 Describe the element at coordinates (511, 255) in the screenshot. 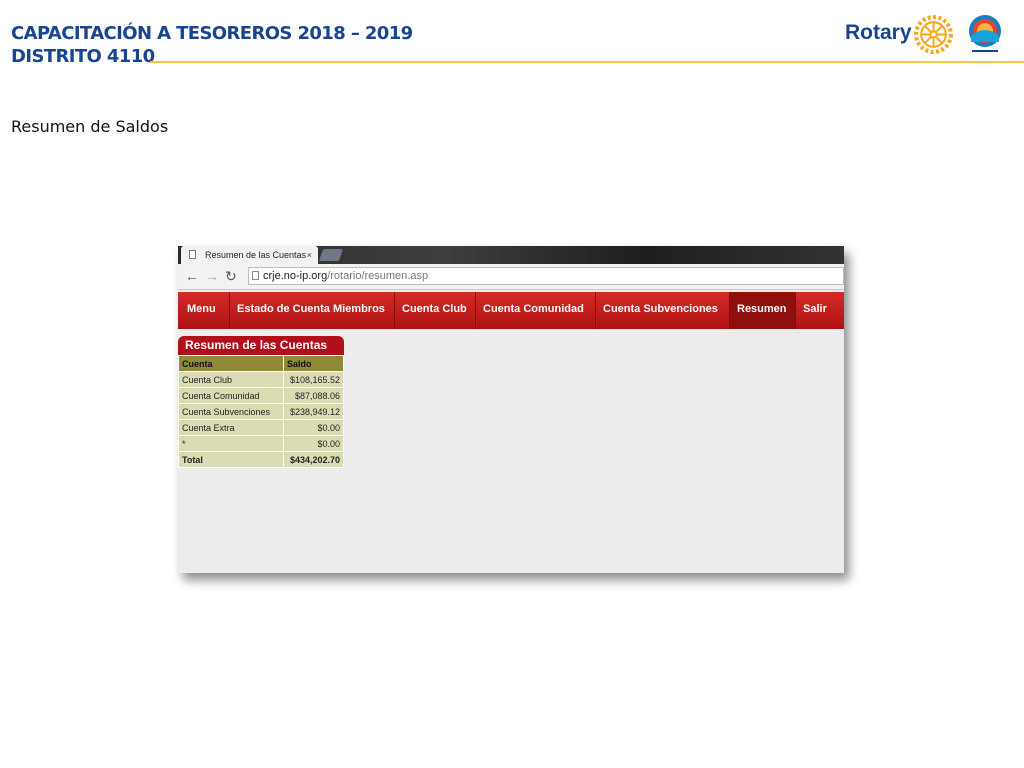

I see `browser-tabstrip: Resumen de las Cuentas ×` at that location.